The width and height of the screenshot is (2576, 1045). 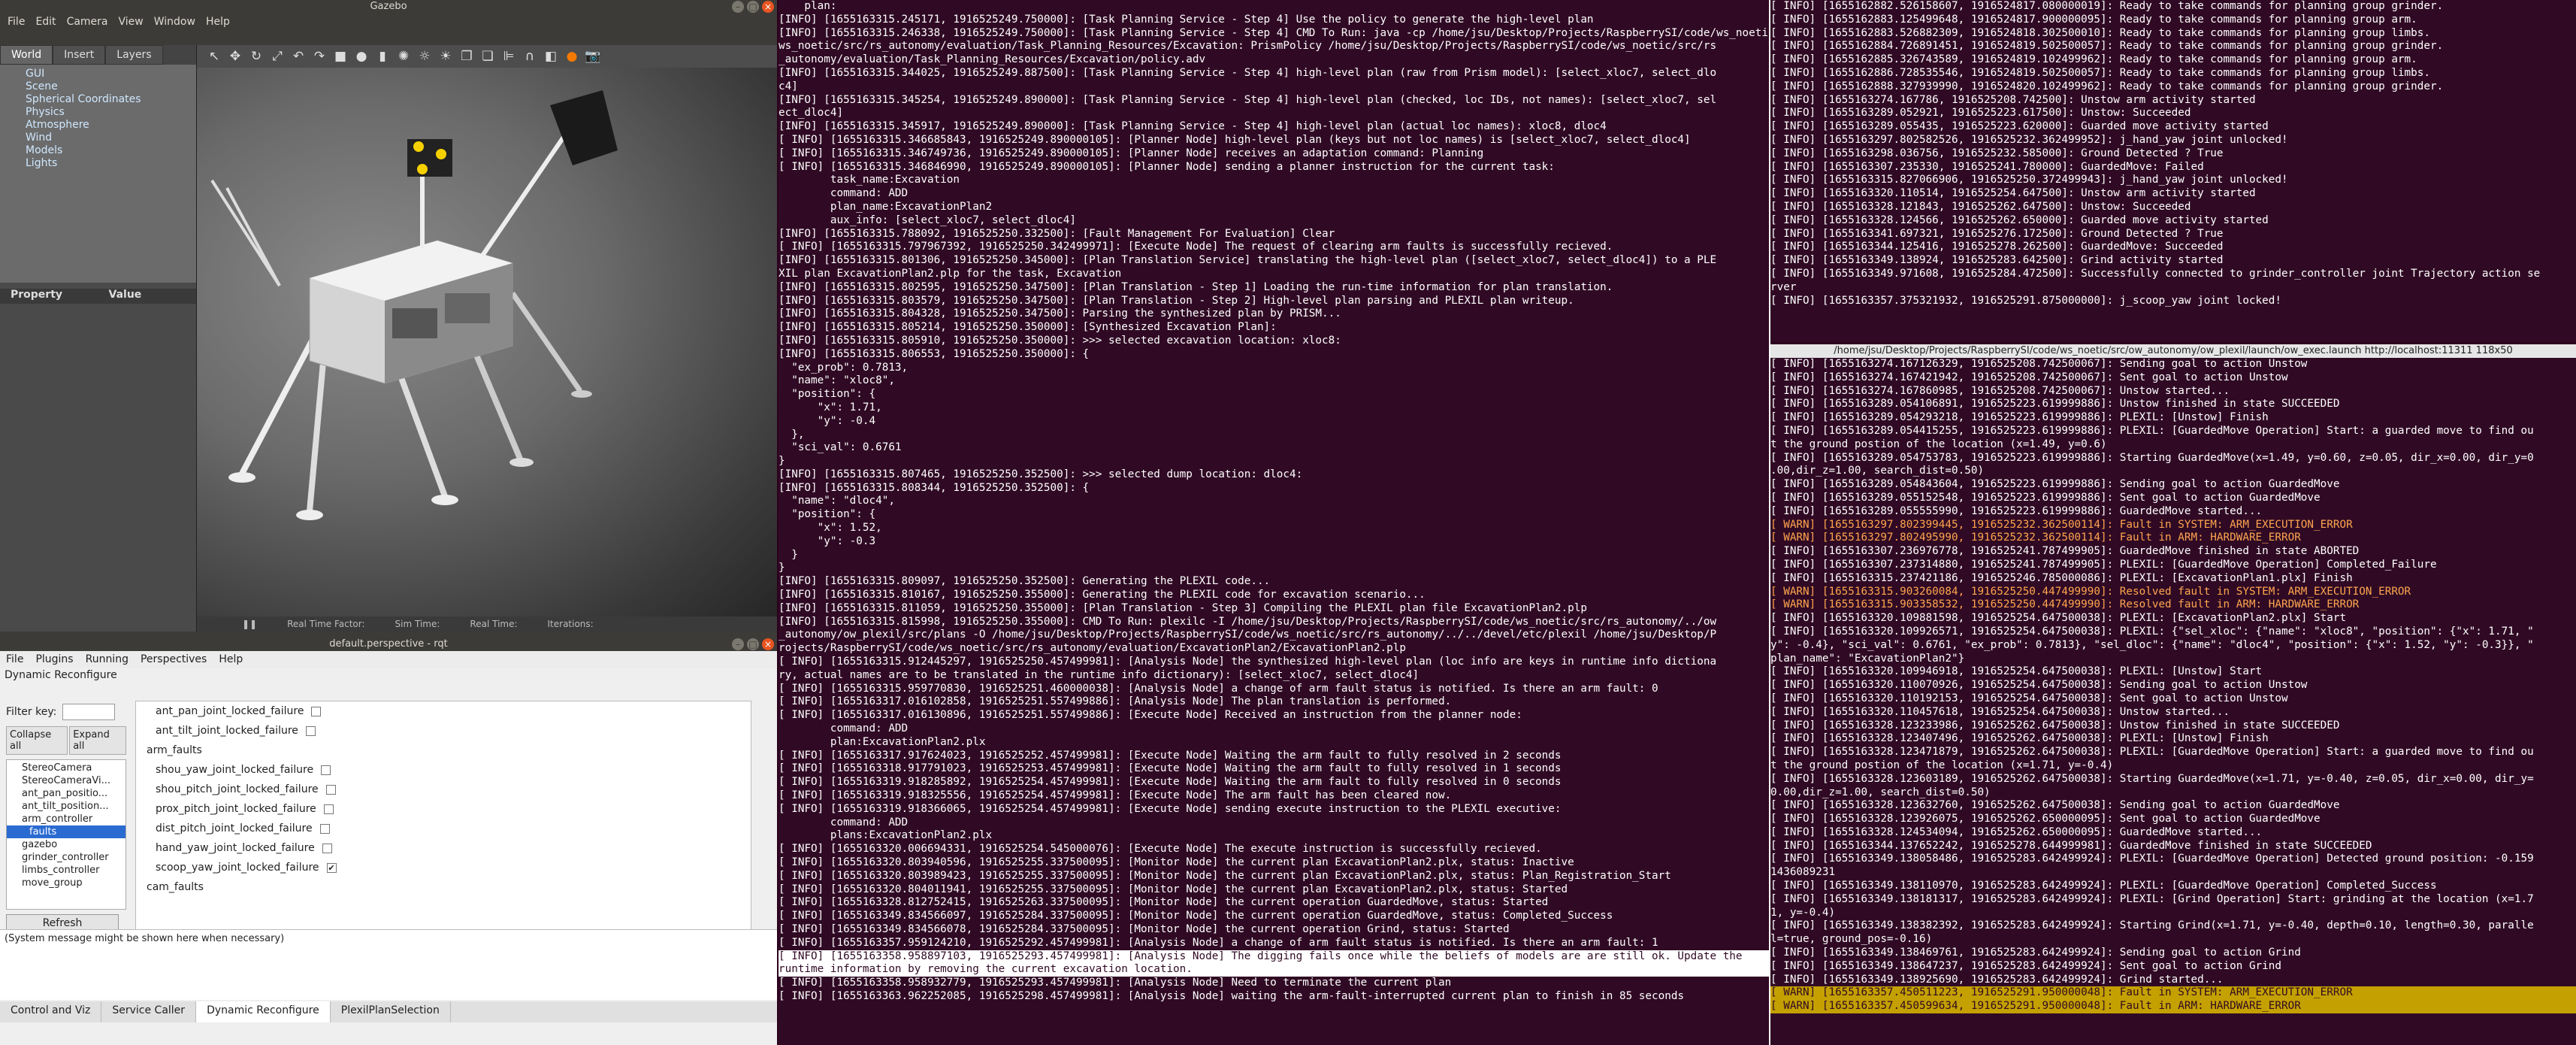 I want to click on world-tree-item: Spherical Coordinates, so click(x=111, y=99).